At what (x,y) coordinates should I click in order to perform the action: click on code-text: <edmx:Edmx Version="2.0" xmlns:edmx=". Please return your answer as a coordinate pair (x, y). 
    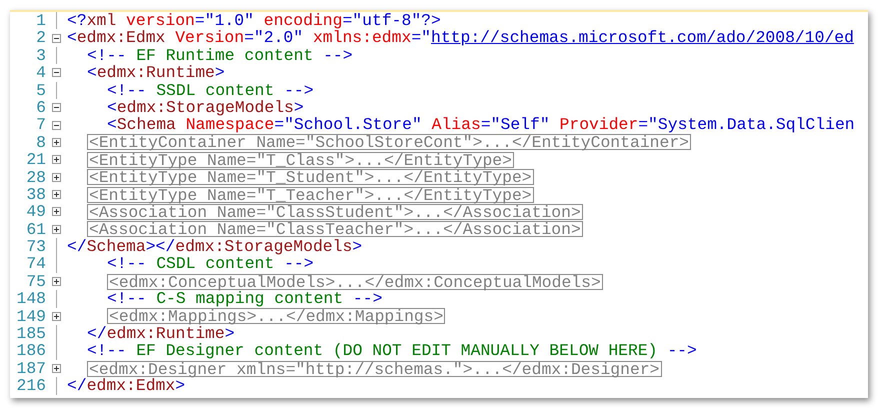
    Looking at the image, I should click on (249, 38).